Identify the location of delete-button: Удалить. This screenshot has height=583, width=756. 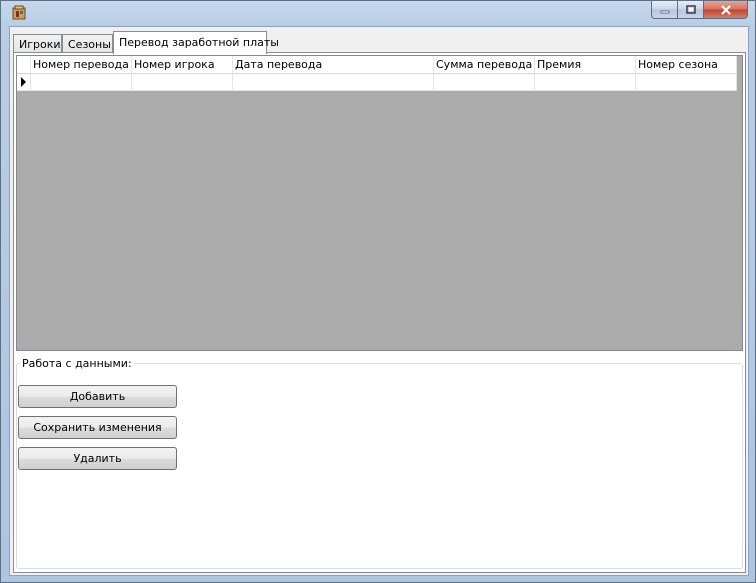
(97, 458).